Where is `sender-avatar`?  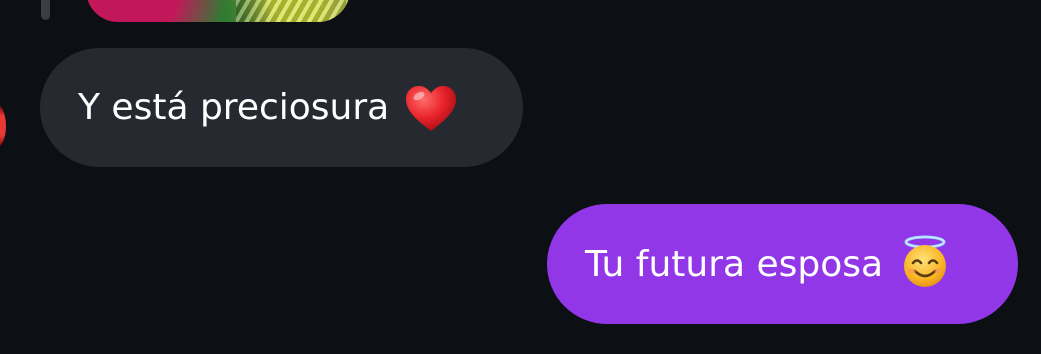
sender-avatar is located at coordinates (3, 126).